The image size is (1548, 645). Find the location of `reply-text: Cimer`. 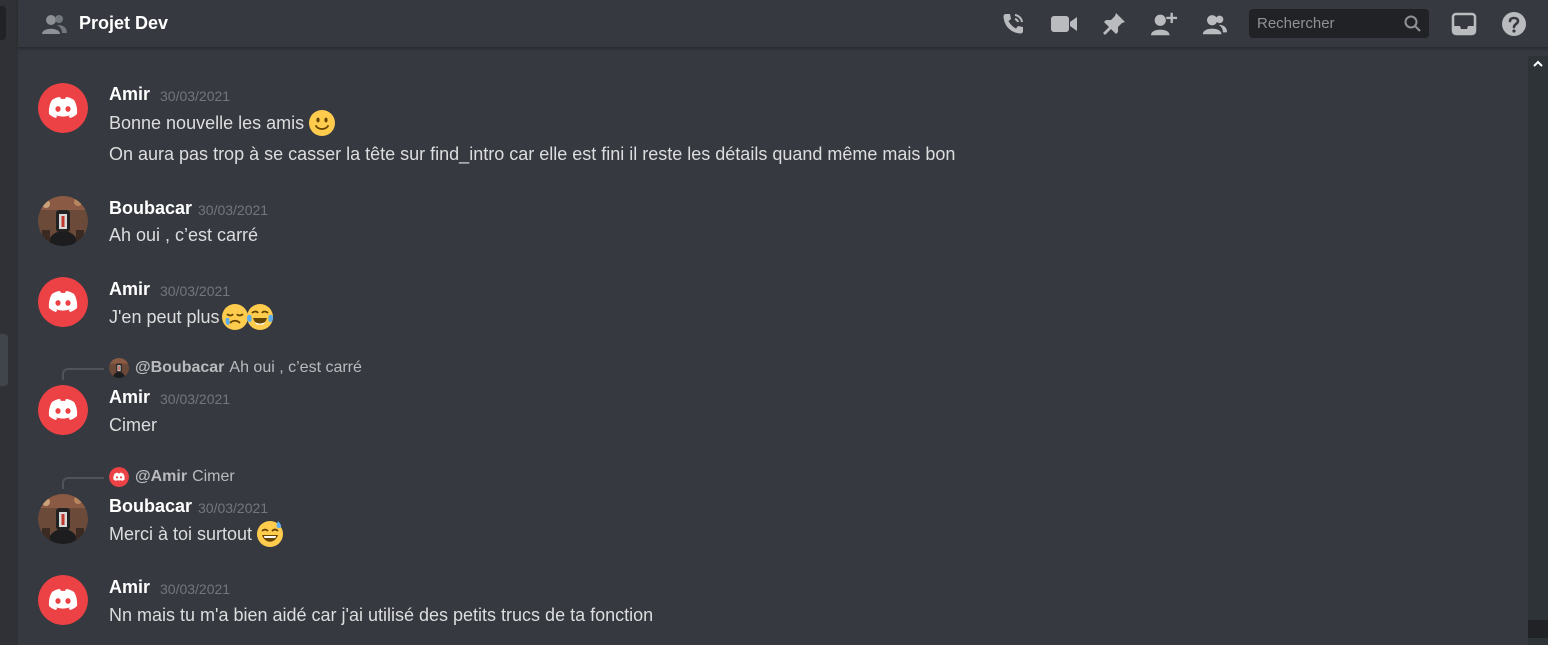

reply-text: Cimer is located at coordinates (213, 477).